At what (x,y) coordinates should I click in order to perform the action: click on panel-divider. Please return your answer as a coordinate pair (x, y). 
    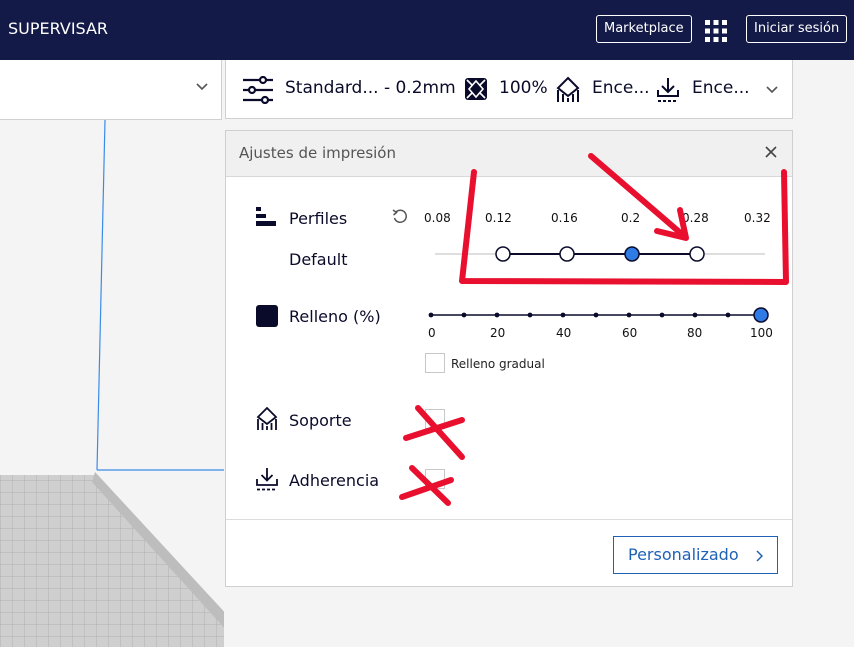
    Looking at the image, I should click on (509, 519).